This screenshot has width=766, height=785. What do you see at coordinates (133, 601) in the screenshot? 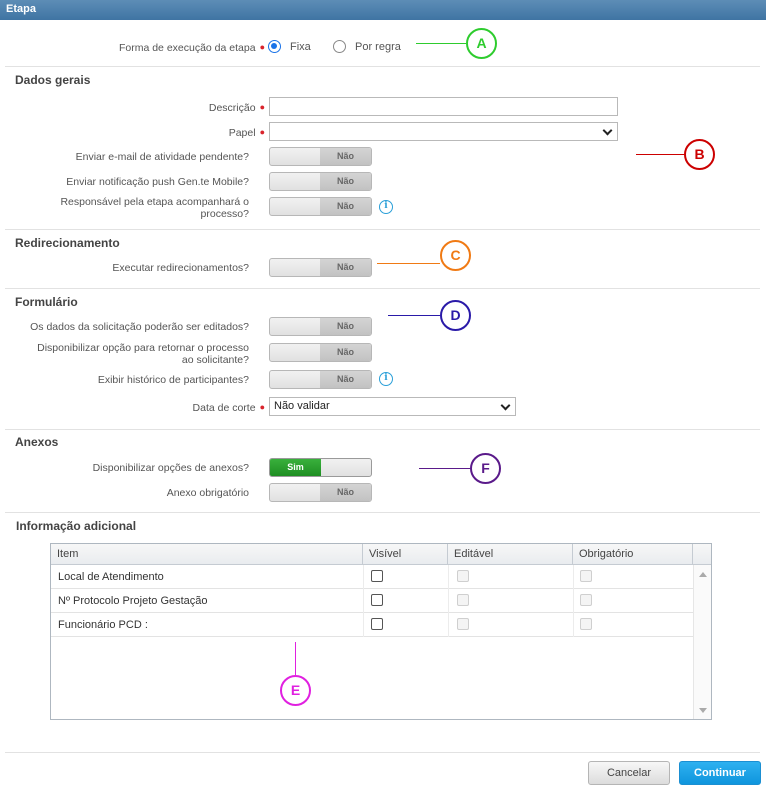
I see `table-cell-item: Nº Protocolo Projeto Gestação` at bounding box center [133, 601].